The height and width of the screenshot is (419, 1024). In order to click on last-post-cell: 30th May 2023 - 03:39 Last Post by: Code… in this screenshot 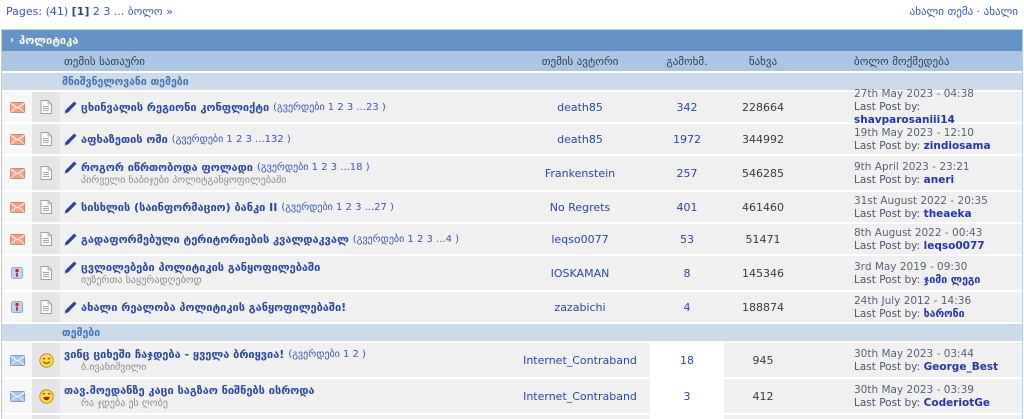, I will do `click(912, 396)`.